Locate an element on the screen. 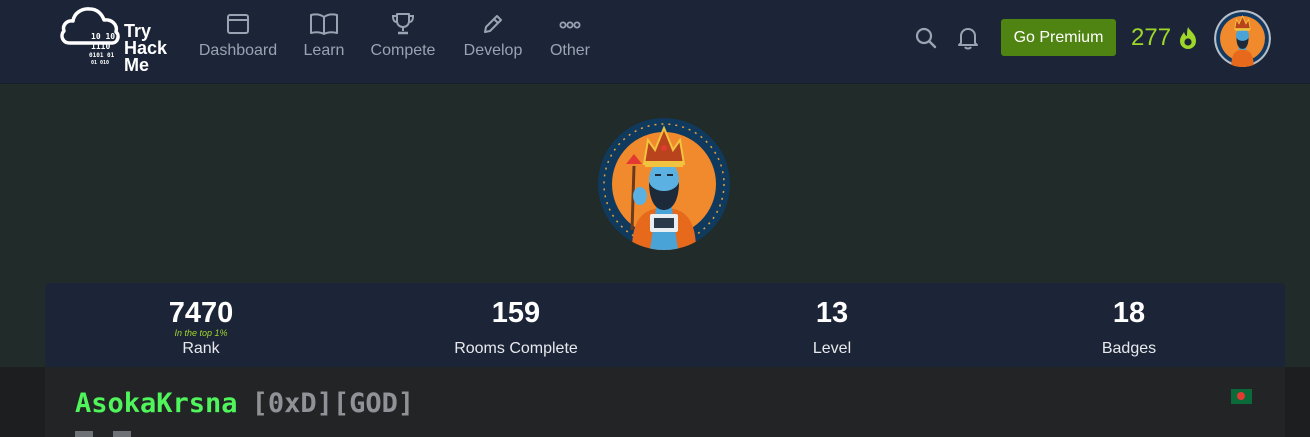  stat-rooms-value: 159 is located at coordinates (516, 313).